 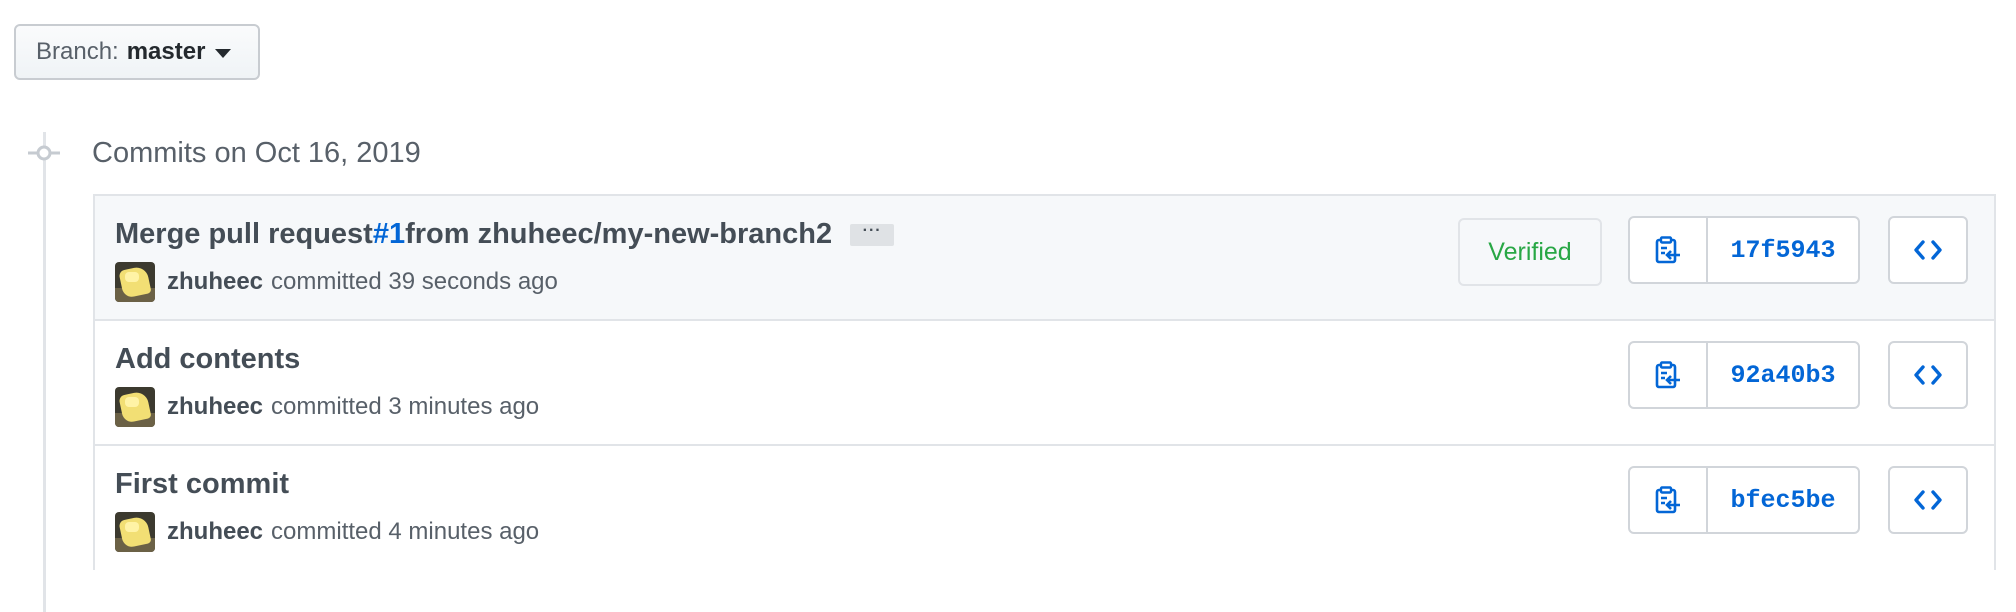 I want to click on commit-message-text: First commit, so click(x=202, y=484).